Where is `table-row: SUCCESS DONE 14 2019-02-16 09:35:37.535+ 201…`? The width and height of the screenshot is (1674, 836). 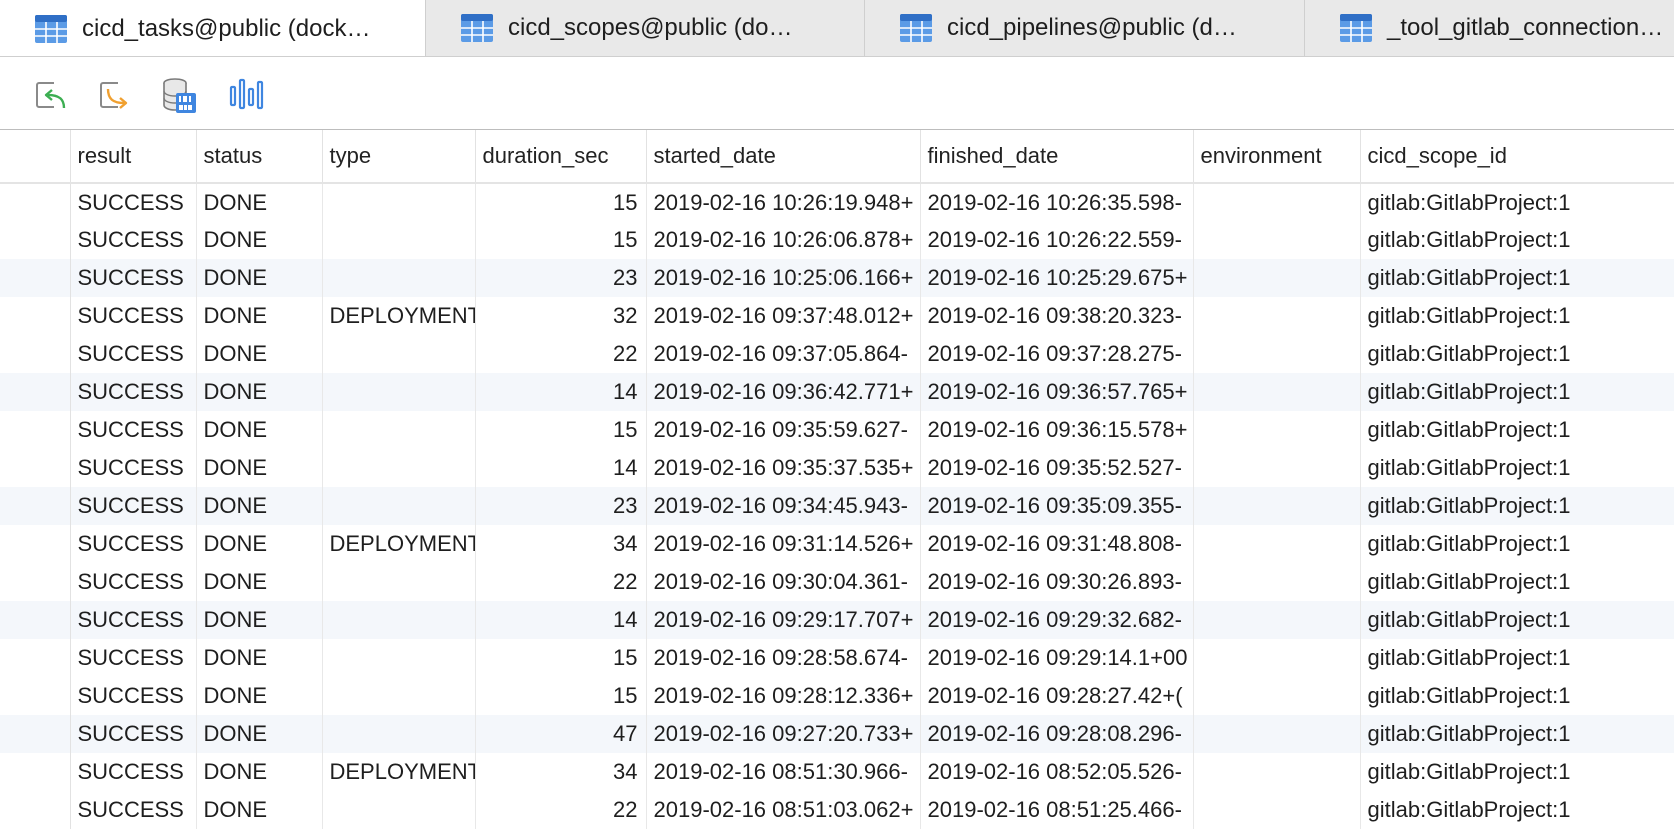
table-row: SUCCESS DONE 14 2019-02-16 09:35:37.535+ 201… is located at coordinates (837, 468).